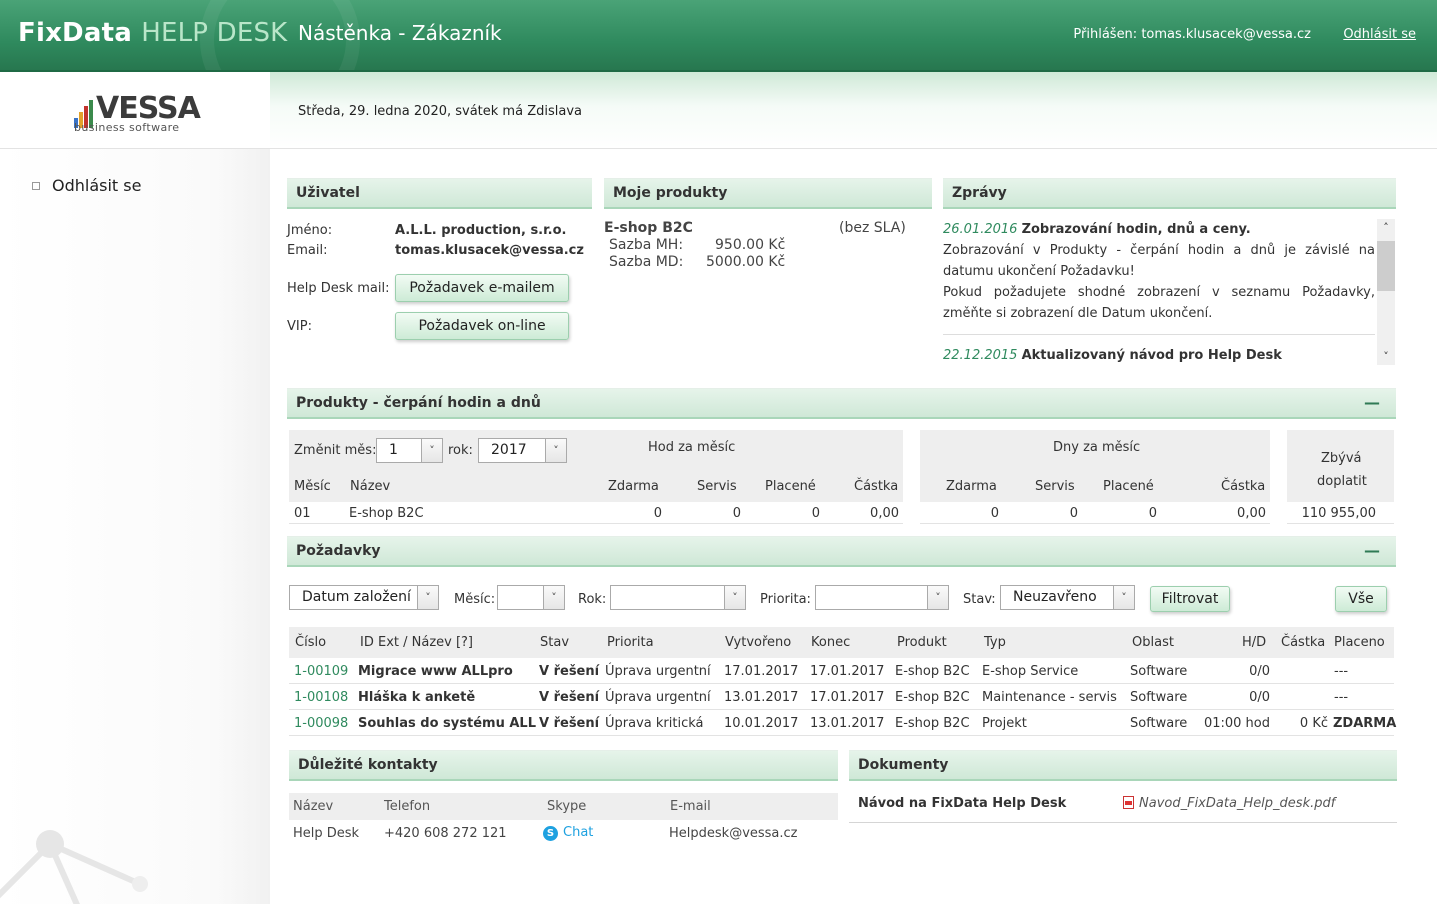  What do you see at coordinates (416, 642) in the screenshot?
I see `col-name: ID Ext / Název [?]` at bounding box center [416, 642].